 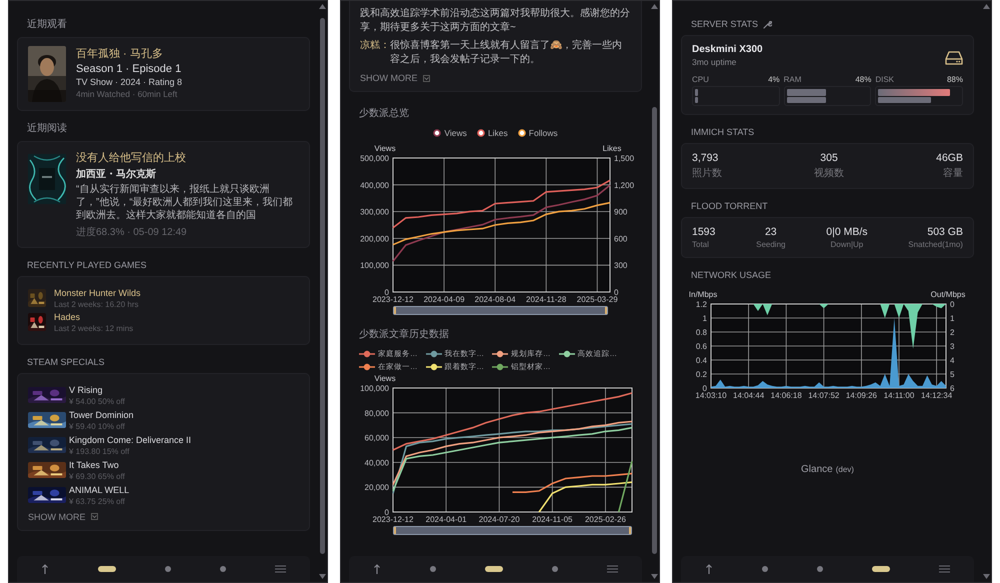 What do you see at coordinates (624, 158) in the screenshot?
I see `tick-label: 1,500` at bounding box center [624, 158].